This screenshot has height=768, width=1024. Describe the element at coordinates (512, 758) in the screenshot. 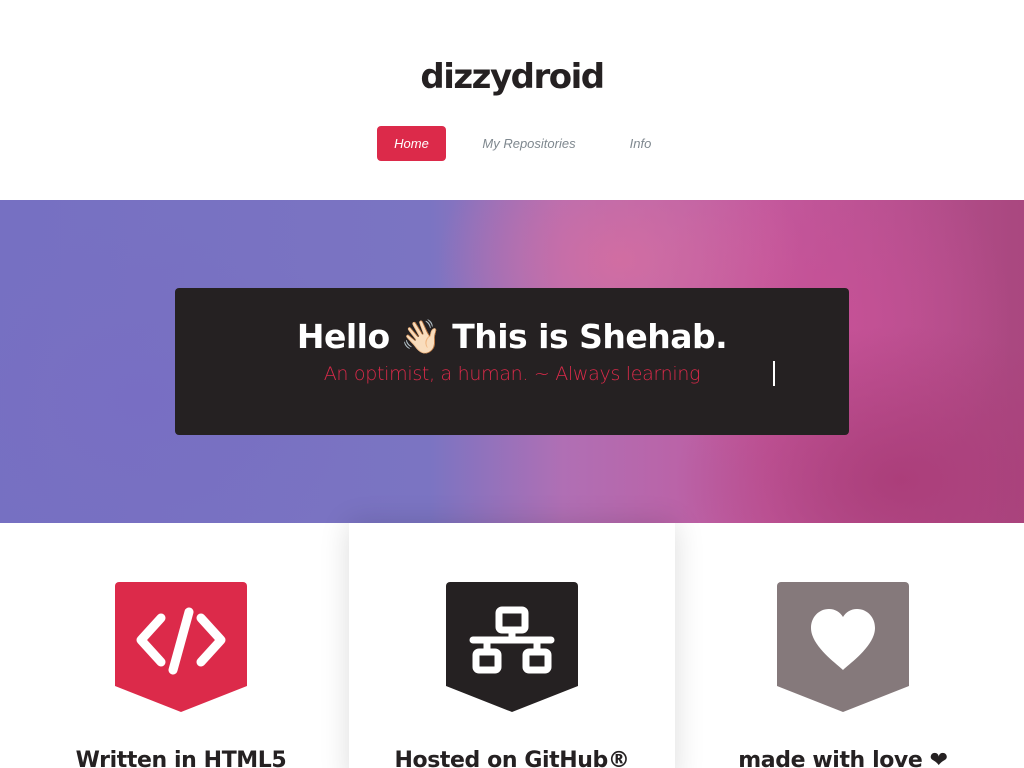

I see `feature-title: Hosted on GitHub®` at that location.